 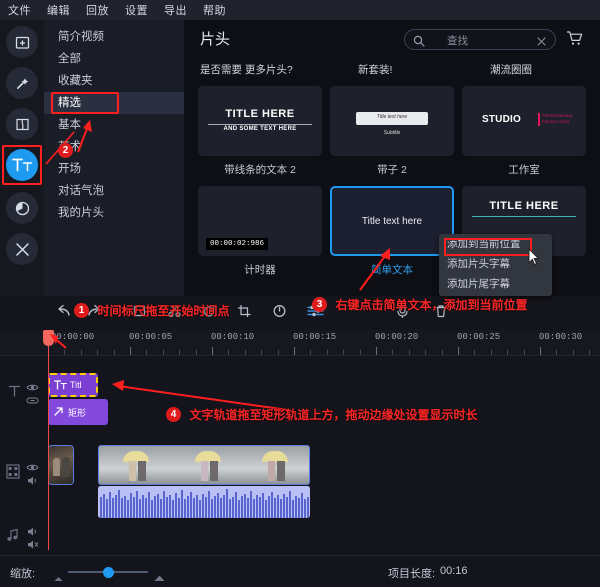 I want to click on menu-item-playback: 回放, so click(x=97, y=10).